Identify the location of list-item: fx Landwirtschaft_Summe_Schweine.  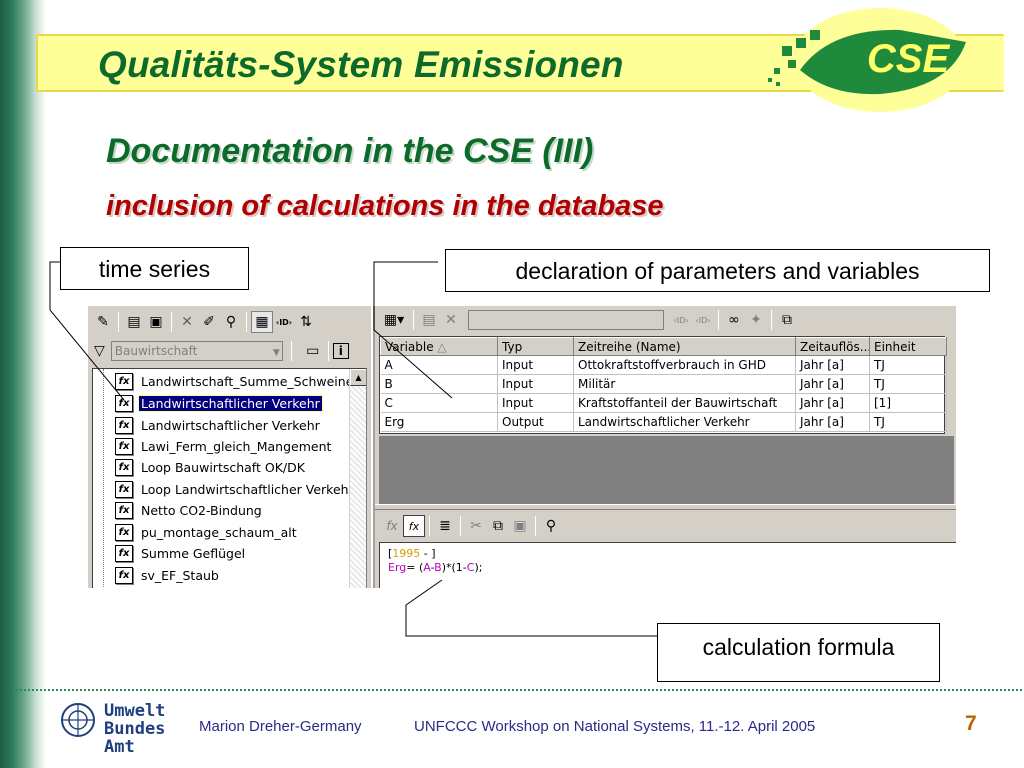
(235, 381).